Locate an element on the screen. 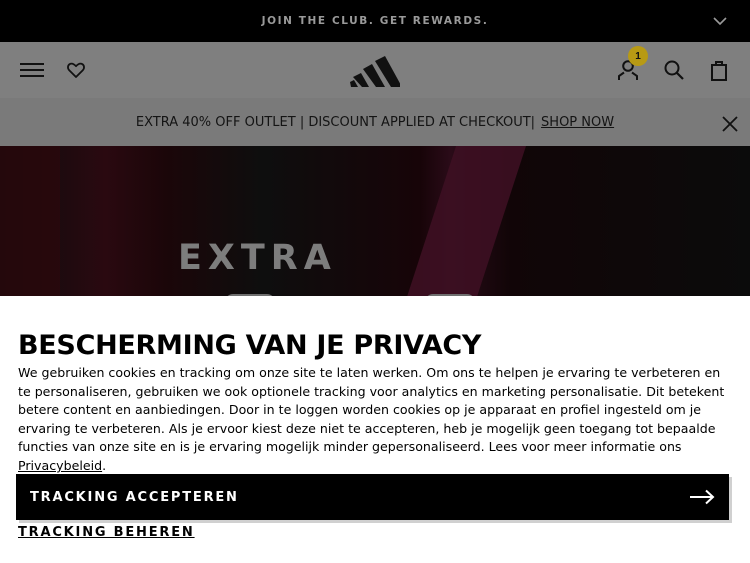 This screenshot has width=750, height=563. privacy-policy-link: Privacybeleid is located at coordinates (60, 465).